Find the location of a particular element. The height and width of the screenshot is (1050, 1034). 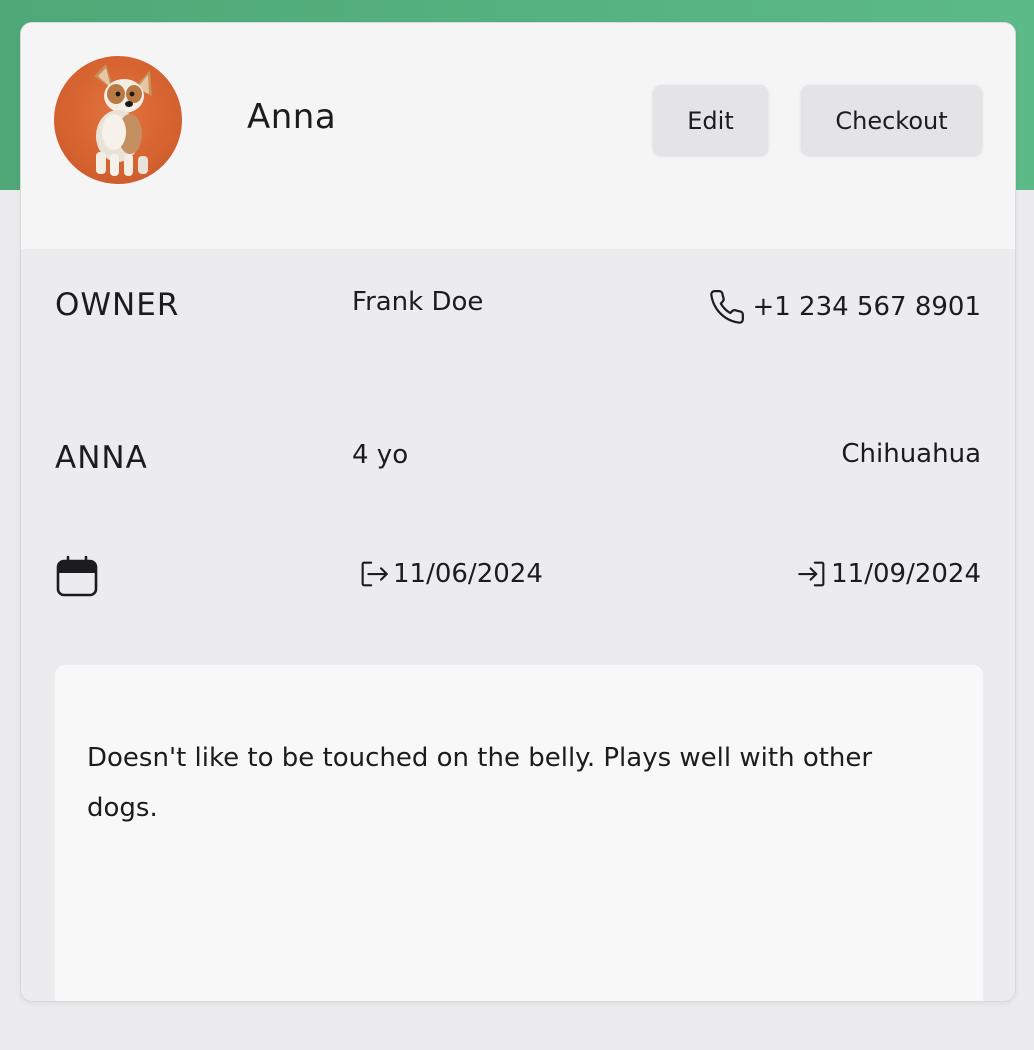

owner-name: Frank Doe is located at coordinates (418, 302).